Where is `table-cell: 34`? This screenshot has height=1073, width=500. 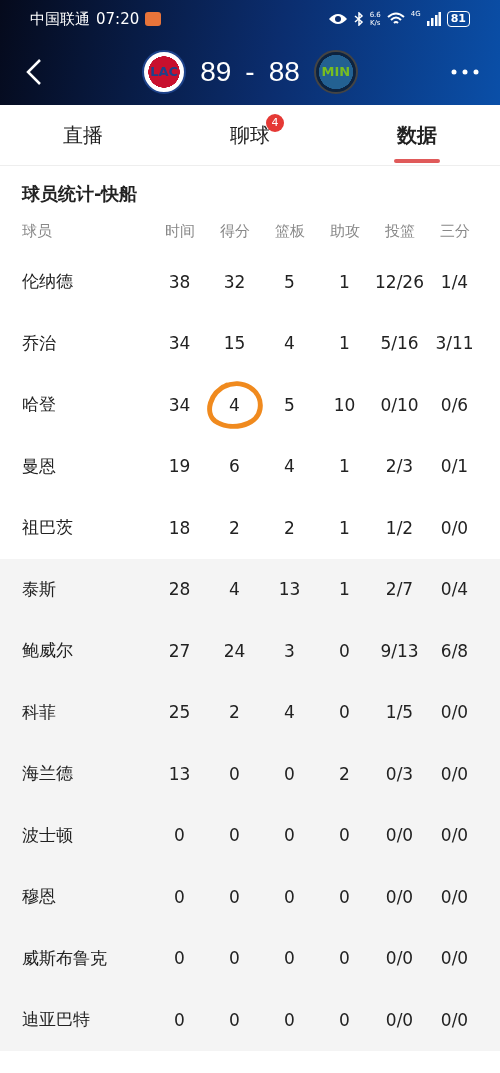
table-cell: 34 is located at coordinates (179, 404).